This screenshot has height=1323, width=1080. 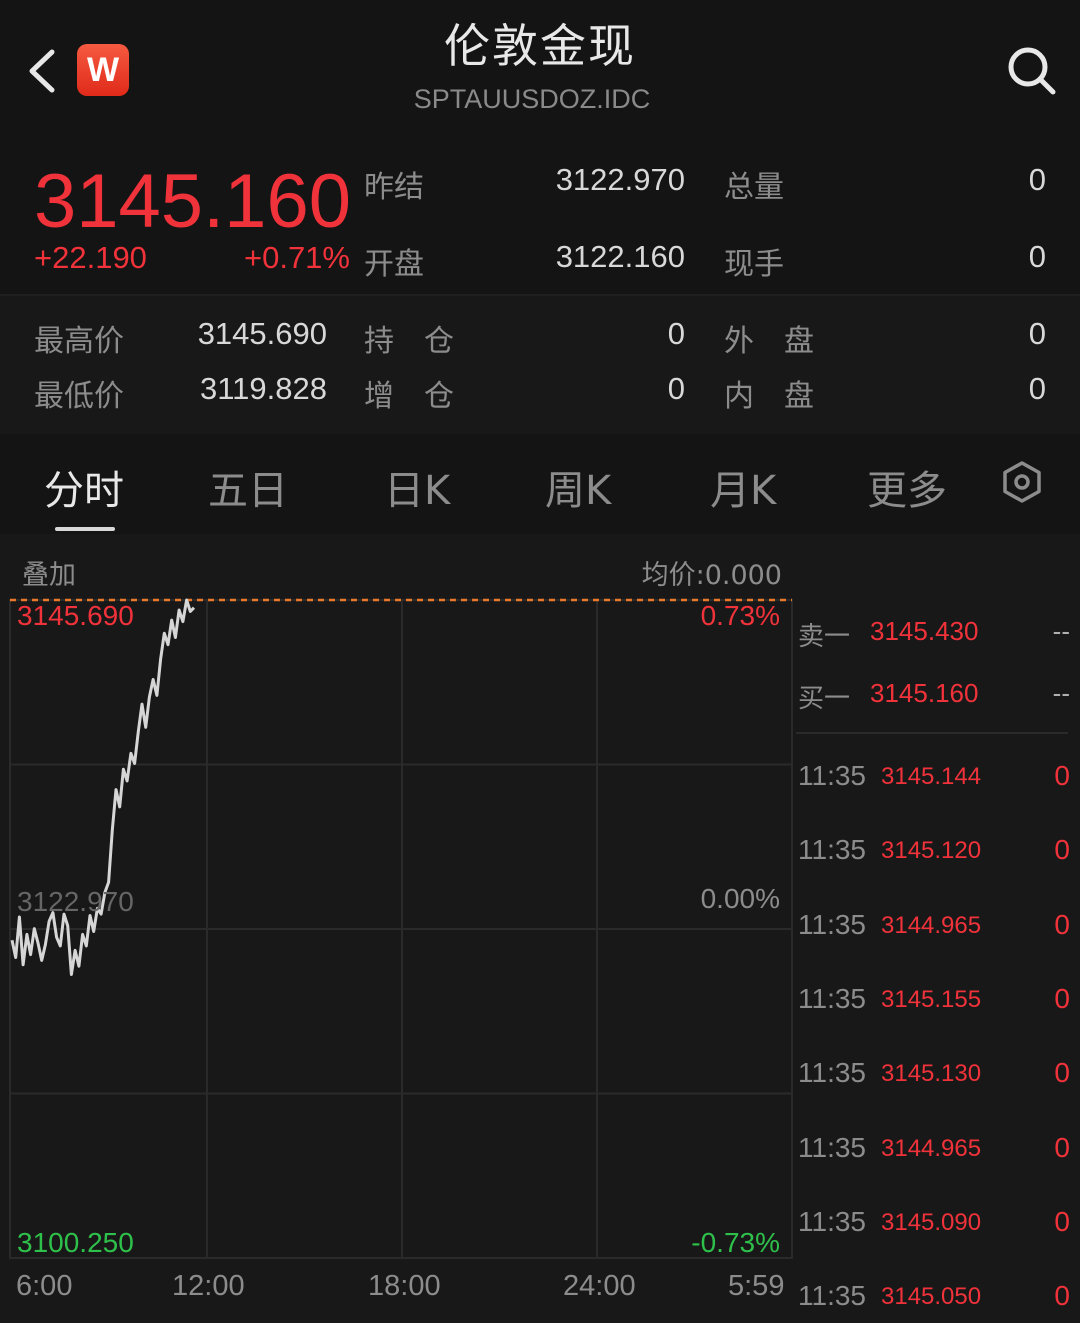 What do you see at coordinates (931, 1222) in the screenshot?
I see `tick-price: 3145.090` at bounding box center [931, 1222].